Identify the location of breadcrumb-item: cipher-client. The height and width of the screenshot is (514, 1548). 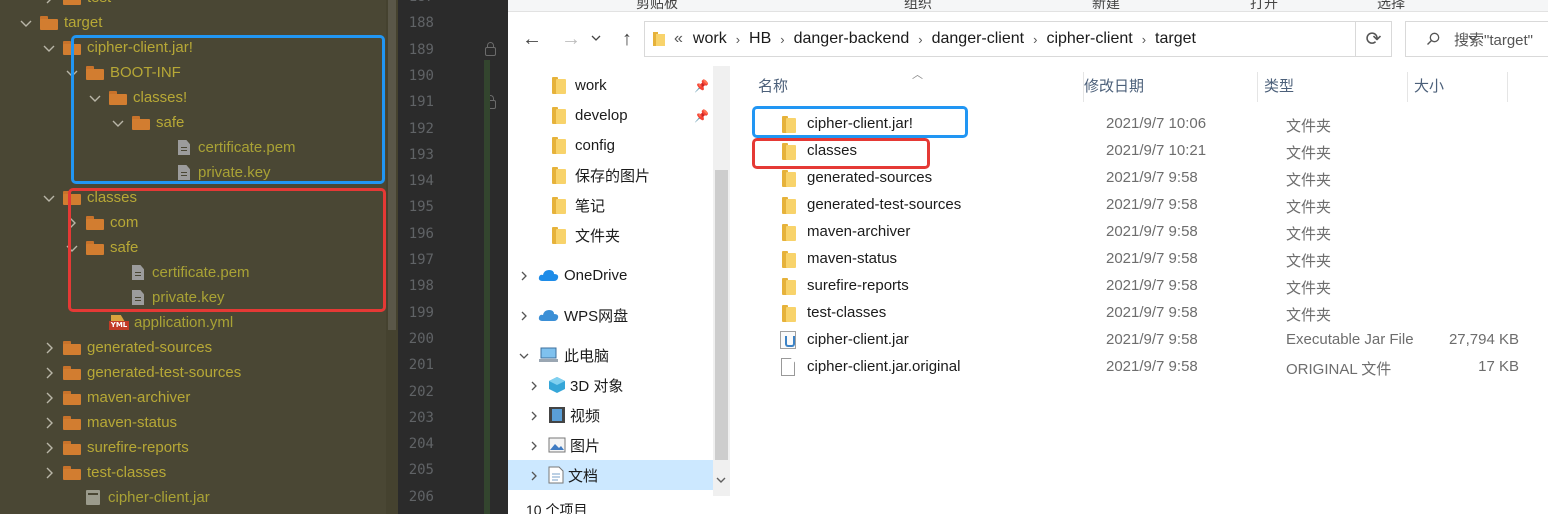
(1089, 39).